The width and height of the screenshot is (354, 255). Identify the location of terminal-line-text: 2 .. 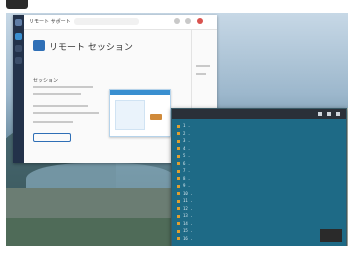
(187, 133).